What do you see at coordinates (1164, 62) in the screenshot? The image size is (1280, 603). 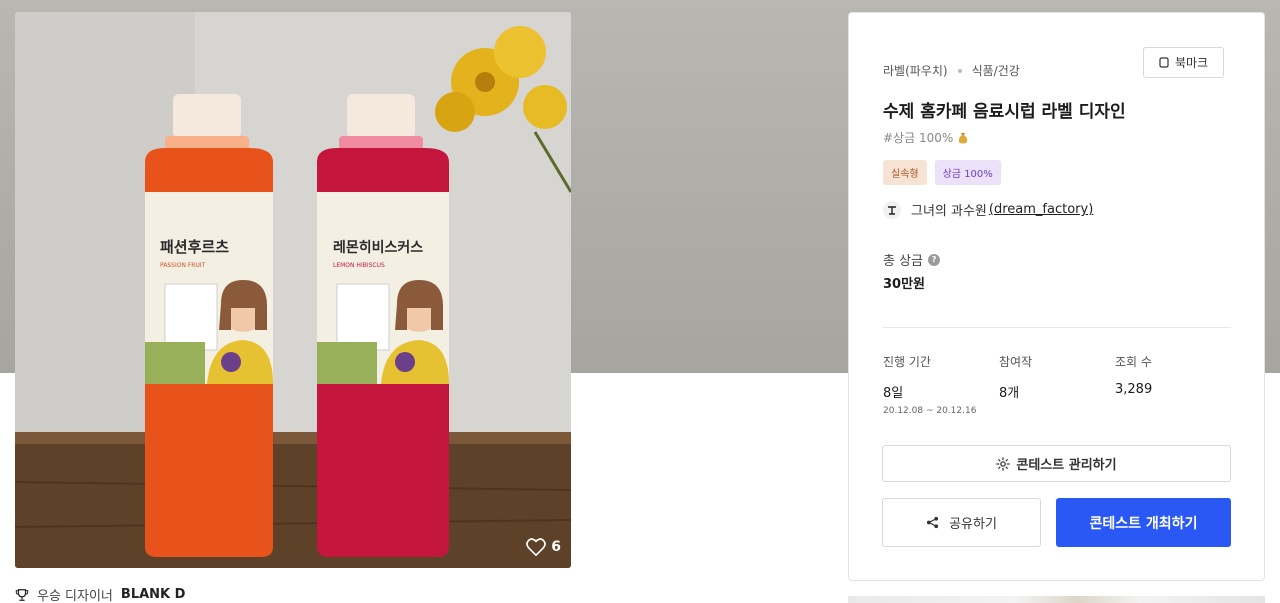 I see `bookmark-icon` at bounding box center [1164, 62].